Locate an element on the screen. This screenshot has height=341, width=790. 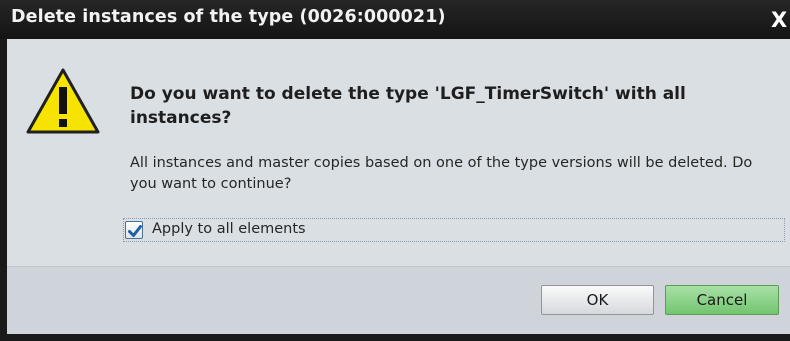
checkmark-icon is located at coordinates (135, 231).